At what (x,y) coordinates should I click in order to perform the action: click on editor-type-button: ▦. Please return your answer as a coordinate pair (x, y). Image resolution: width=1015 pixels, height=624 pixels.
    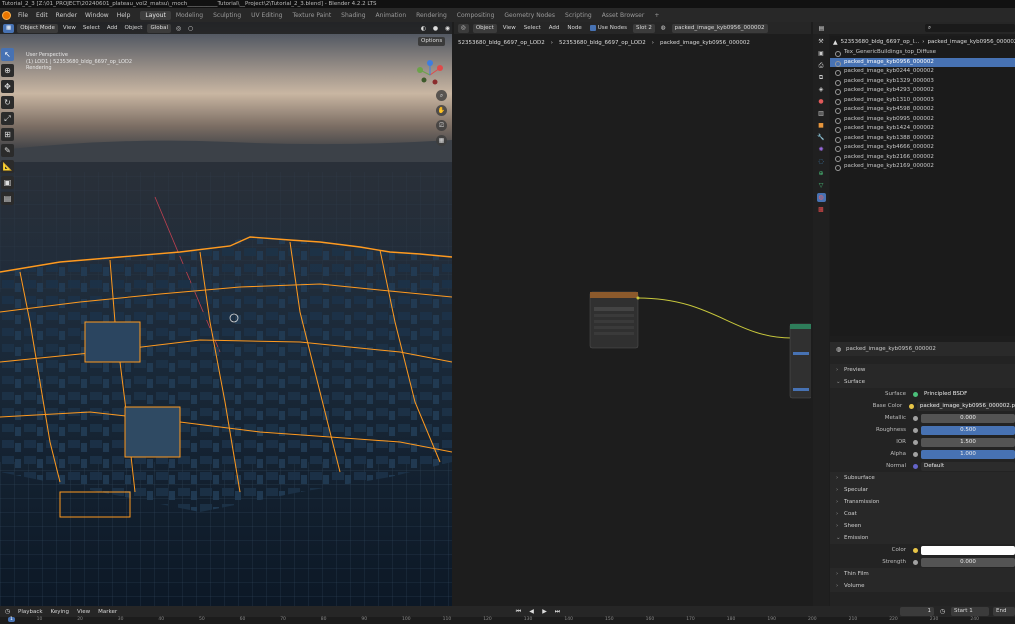
    Looking at the image, I should click on (9, 28).